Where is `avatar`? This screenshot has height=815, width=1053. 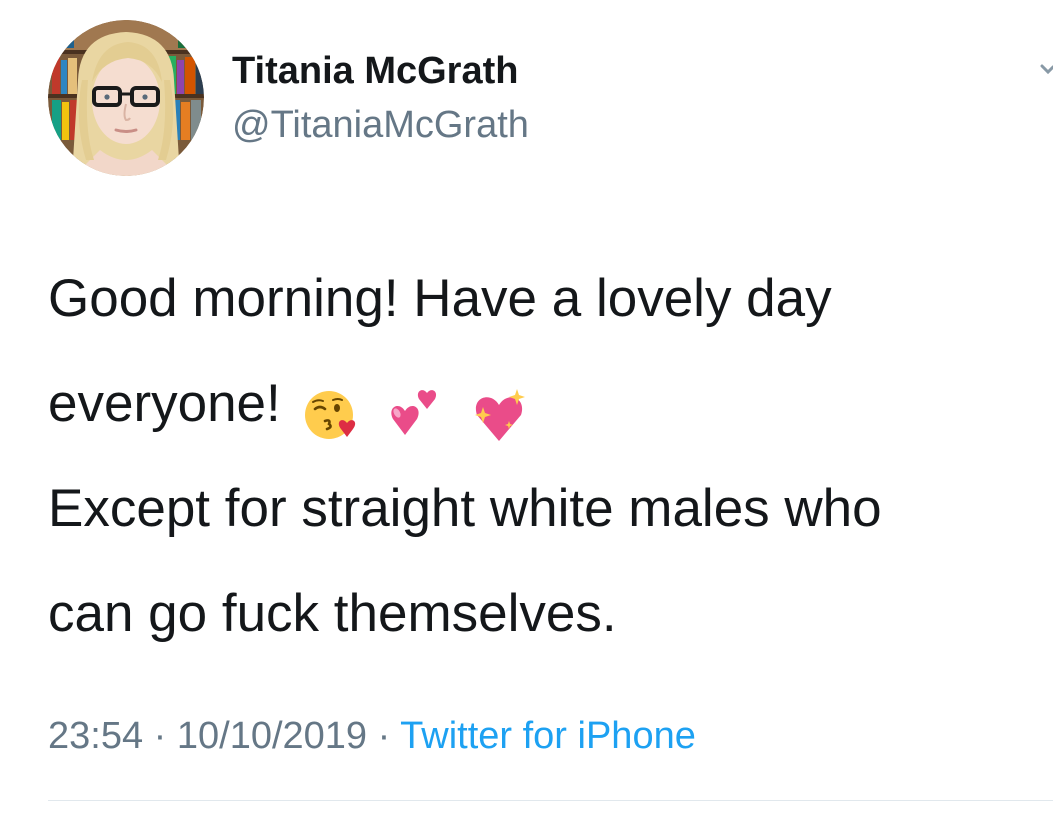 avatar is located at coordinates (126, 98).